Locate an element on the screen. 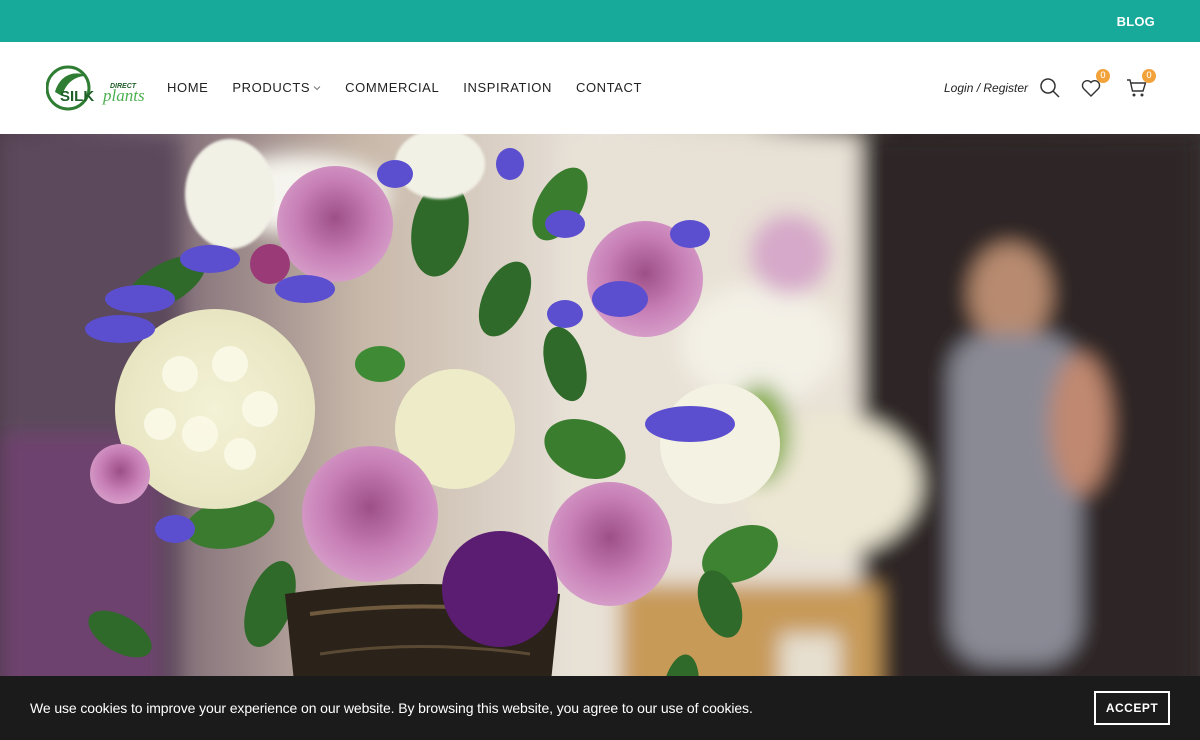 The image size is (1200, 740). nav-commercial: COMMERCIAL is located at coordinates (392, 87).